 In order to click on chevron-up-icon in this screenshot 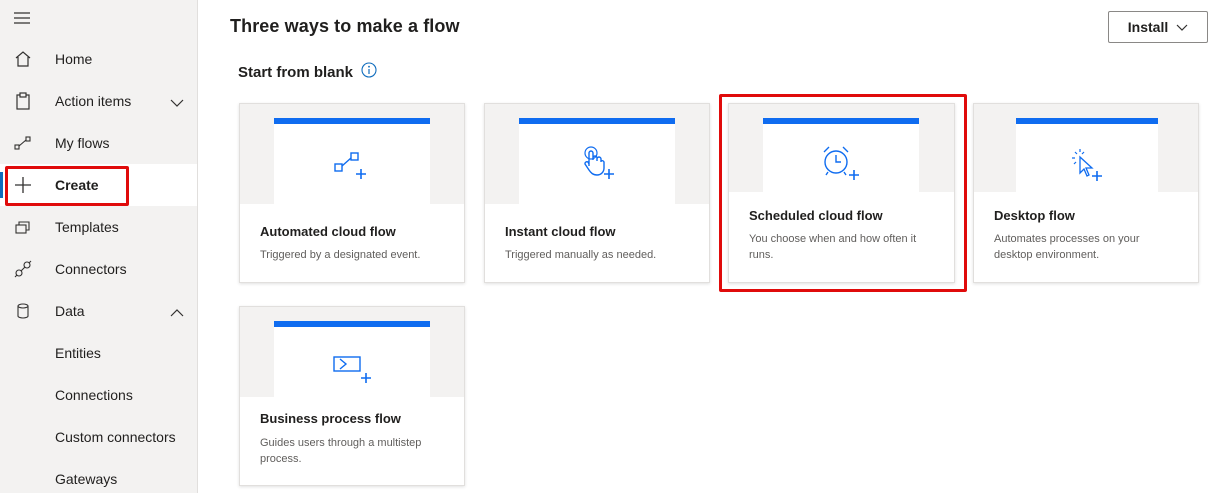, I will do `click(177, 311)`.